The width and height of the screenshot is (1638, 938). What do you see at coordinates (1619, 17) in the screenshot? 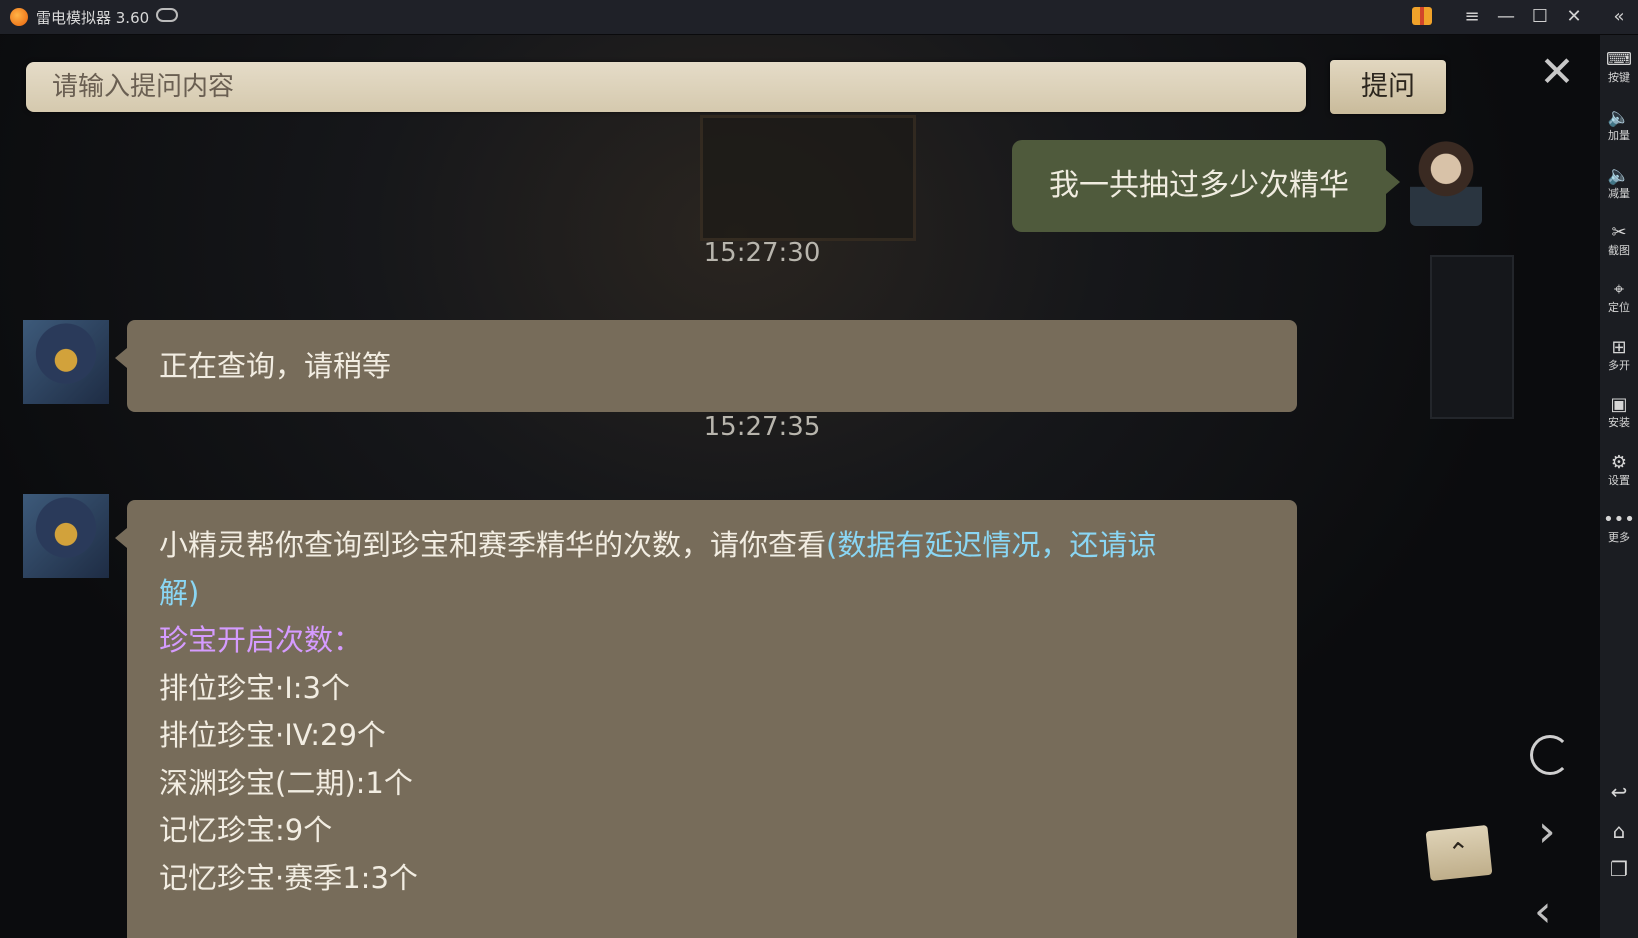
I see `collapse-toolbar-button: «` at bounding box center [1619, 17].